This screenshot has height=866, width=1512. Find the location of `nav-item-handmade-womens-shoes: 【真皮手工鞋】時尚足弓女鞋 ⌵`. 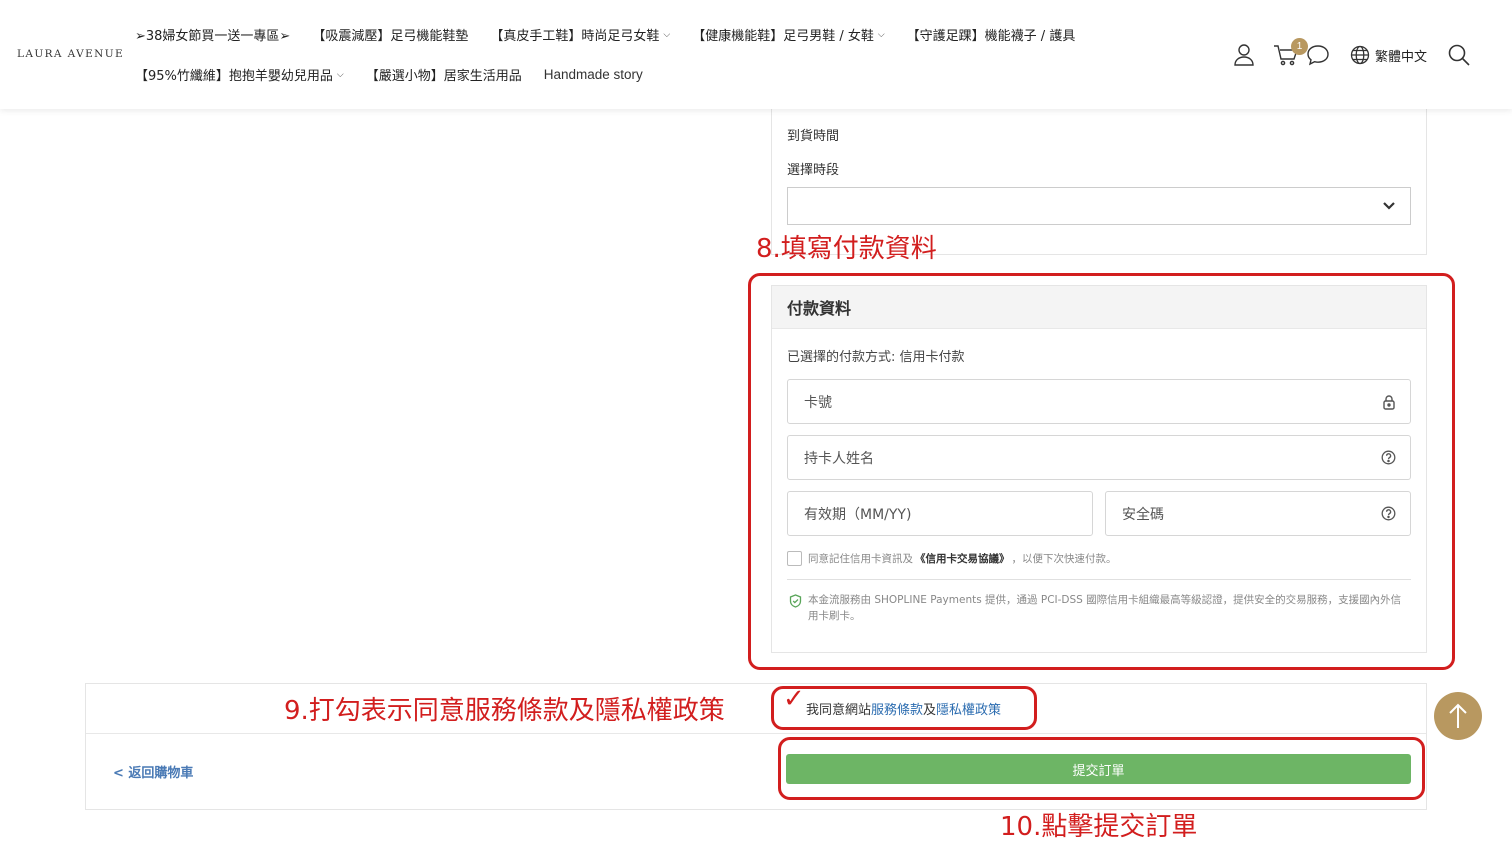

nav-item-handmade-womens-shoes: 【真皮手工鞋】時尚足弓女鞋 ⌵ is located at coordinates (580, 34).